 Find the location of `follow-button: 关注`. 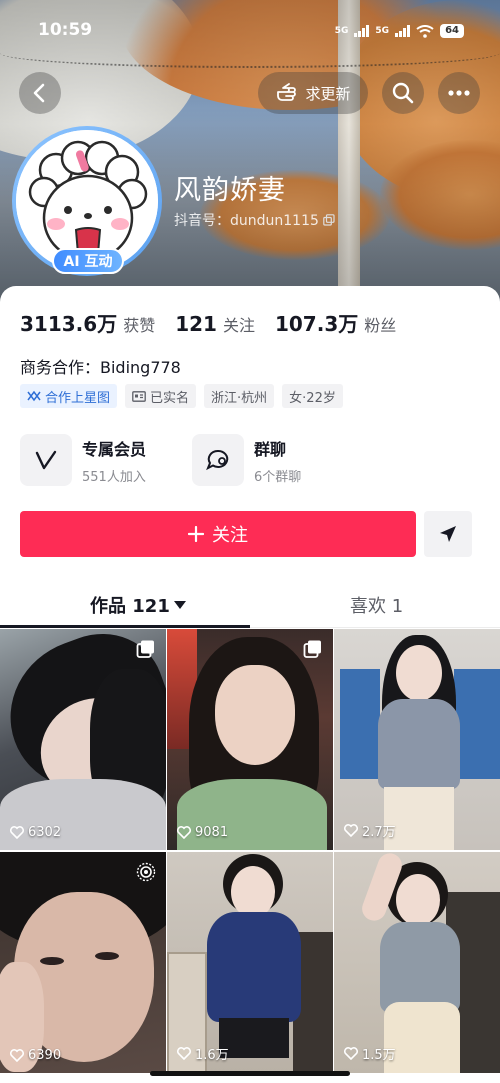

follow-button: 关注 is located at coordinates (218, 534).